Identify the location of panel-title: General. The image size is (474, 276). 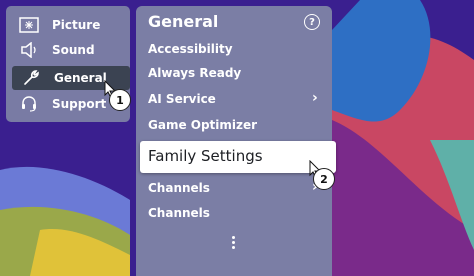
(183, 21).